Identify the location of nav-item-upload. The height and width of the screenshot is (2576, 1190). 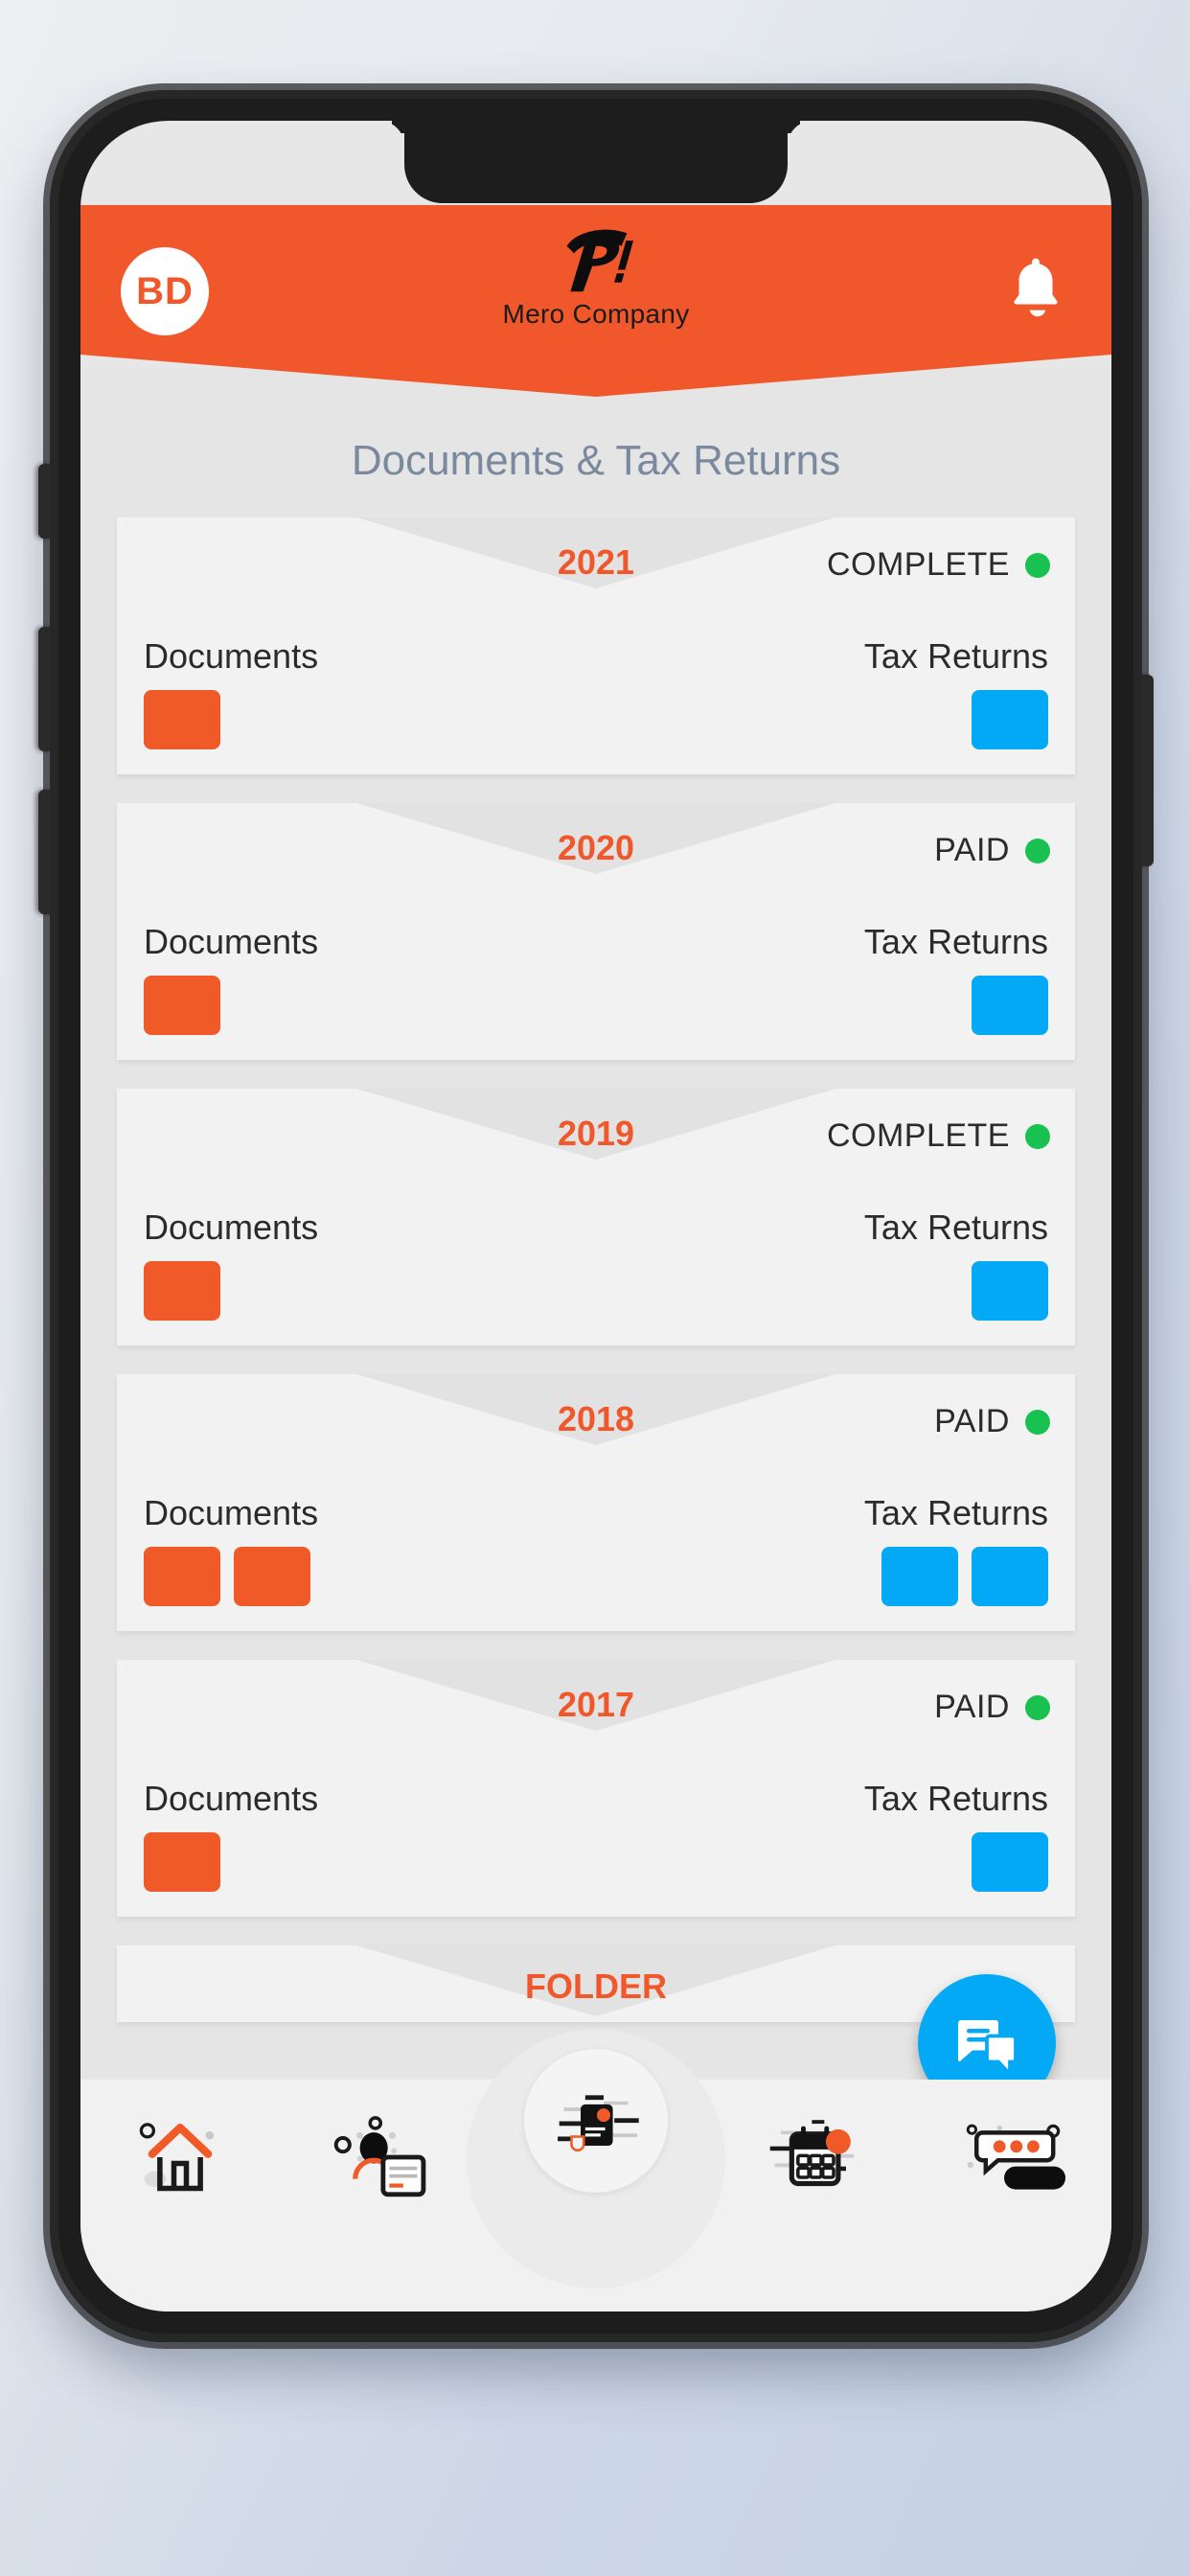
(596, 2121).